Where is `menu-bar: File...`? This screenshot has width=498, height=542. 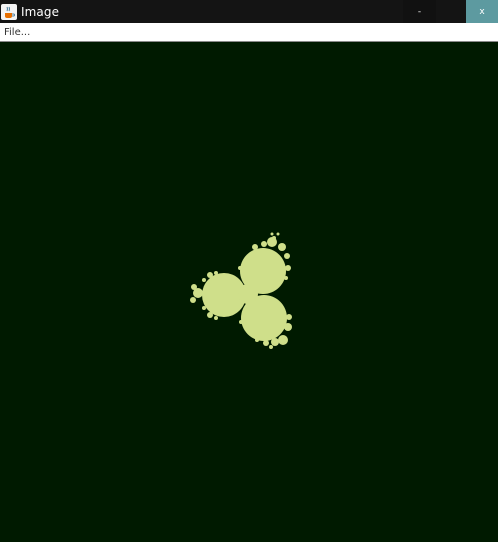
menu-bar: File... is located at coordinates (249, 32).